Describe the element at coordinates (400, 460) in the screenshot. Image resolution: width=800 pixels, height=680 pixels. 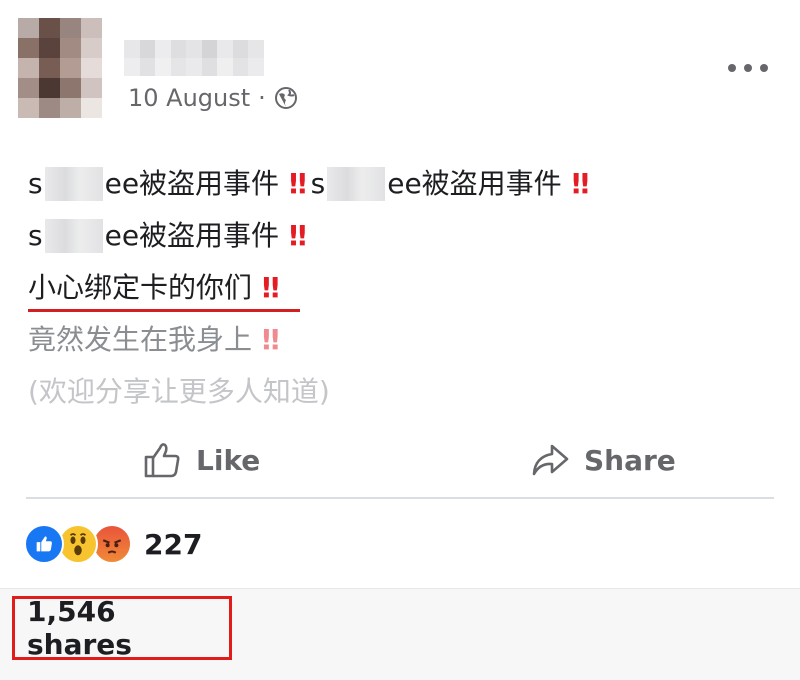
I see `action-bar: Like Share` at that location.